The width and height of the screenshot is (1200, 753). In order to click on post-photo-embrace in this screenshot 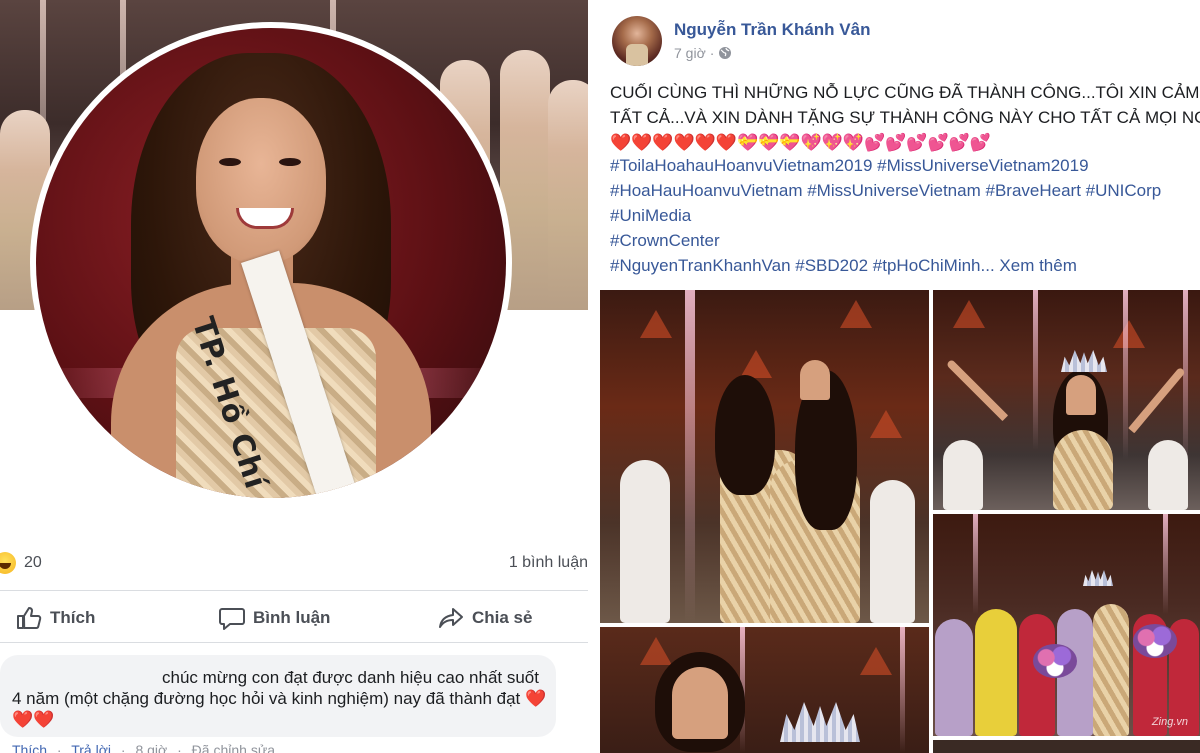, I will do `click(764, 456)`.